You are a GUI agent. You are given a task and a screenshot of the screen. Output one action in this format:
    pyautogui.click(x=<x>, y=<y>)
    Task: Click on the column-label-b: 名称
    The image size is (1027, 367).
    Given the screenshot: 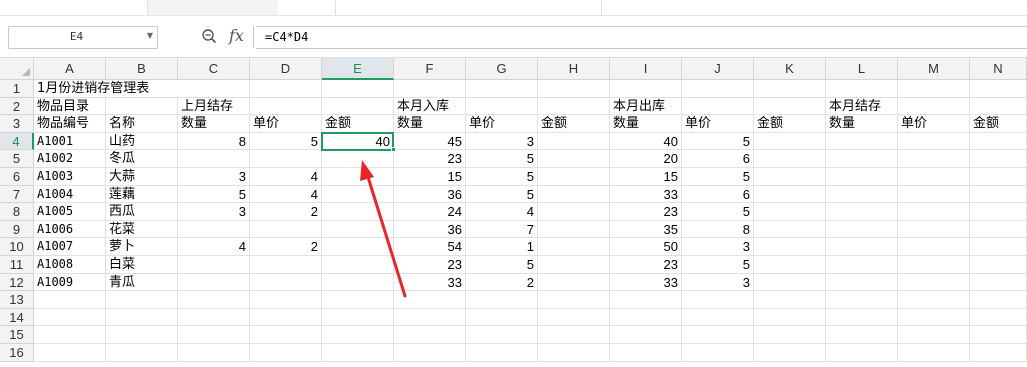 What is the action you would take?
    pyautogui.click(x=142, y=124)
    